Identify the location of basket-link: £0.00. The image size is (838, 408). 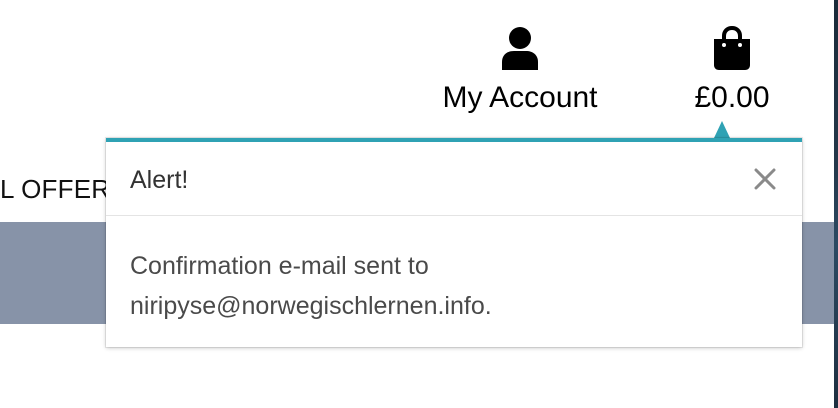
(732, 70).